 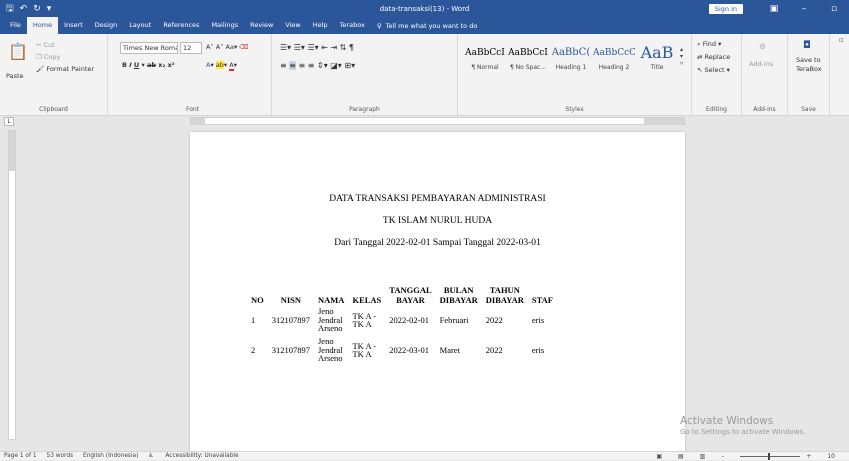 I want to click on collapse-ribbon-icon: ▫, so click(x=841, y=40).